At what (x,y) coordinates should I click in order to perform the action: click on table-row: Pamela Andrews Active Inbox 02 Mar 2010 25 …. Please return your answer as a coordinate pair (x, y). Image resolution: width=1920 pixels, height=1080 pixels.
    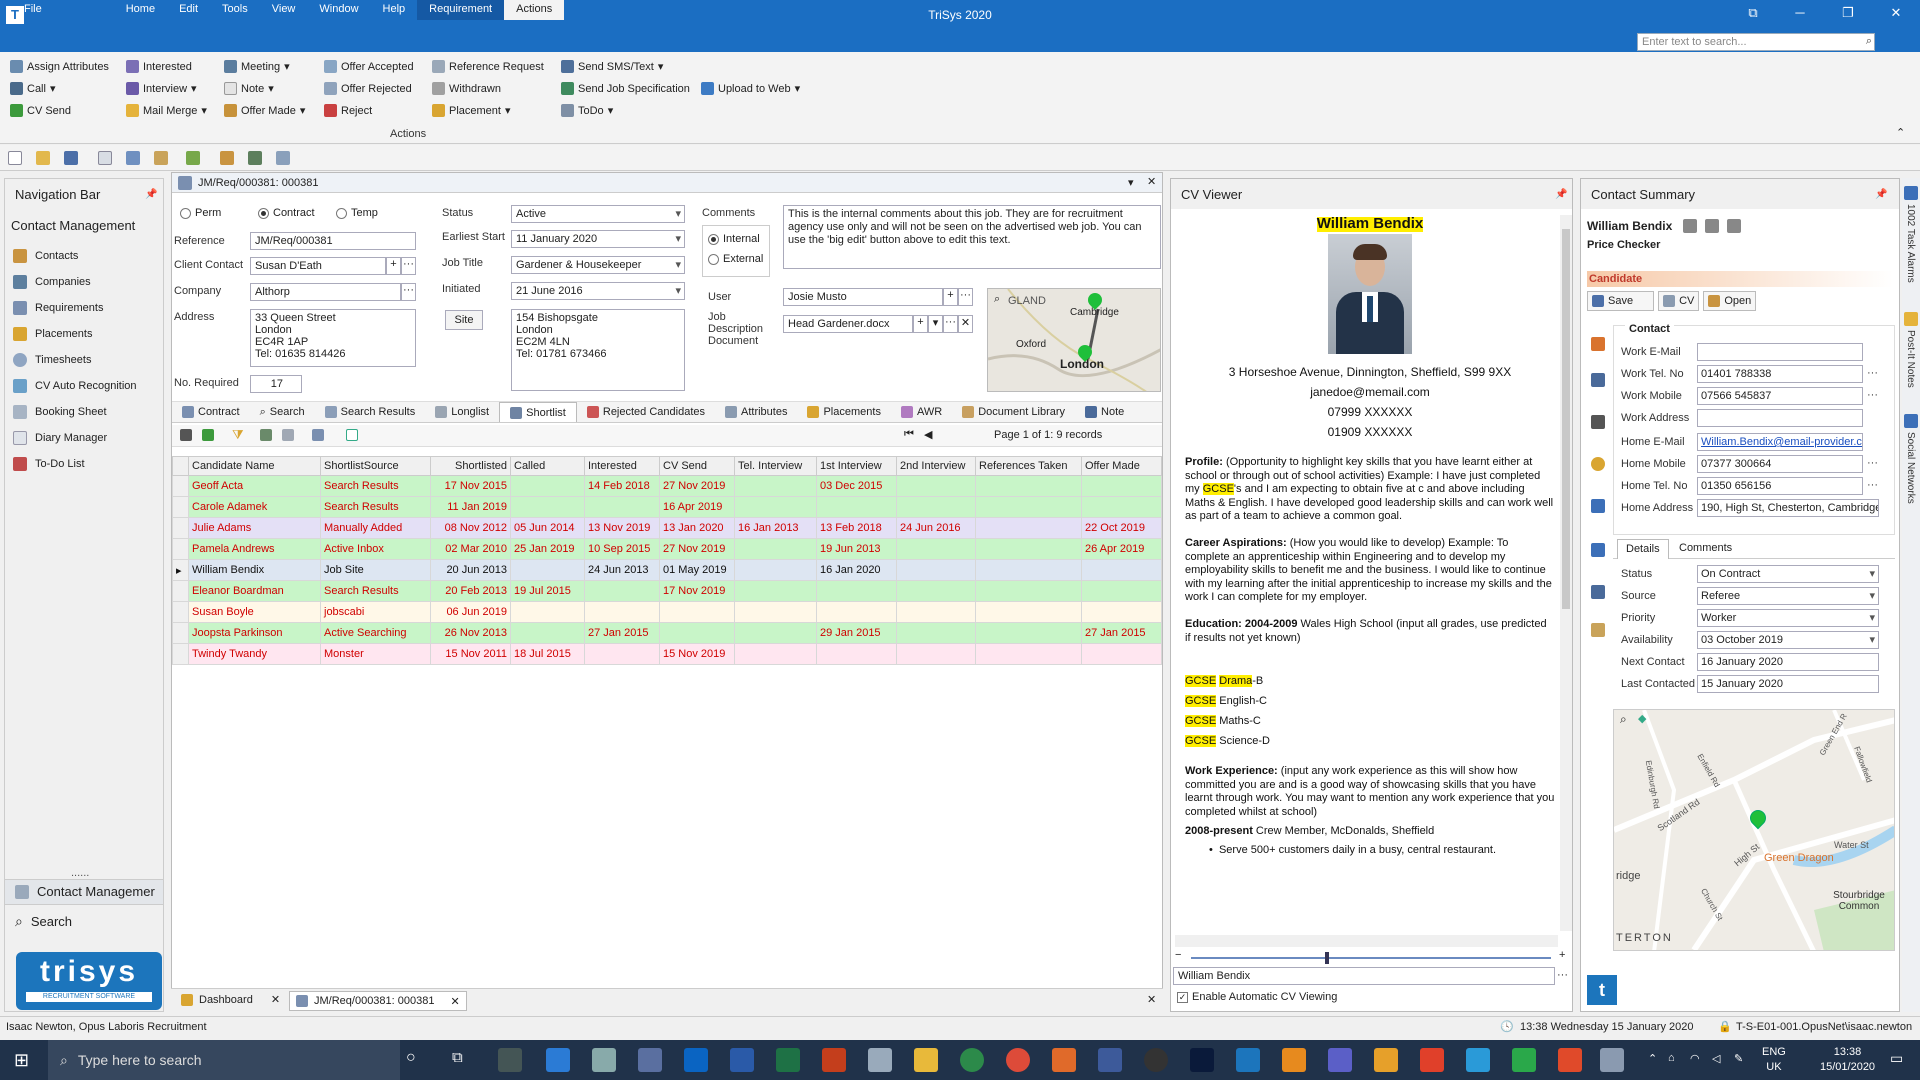
    Looking at the image, I should click on (667, 549).